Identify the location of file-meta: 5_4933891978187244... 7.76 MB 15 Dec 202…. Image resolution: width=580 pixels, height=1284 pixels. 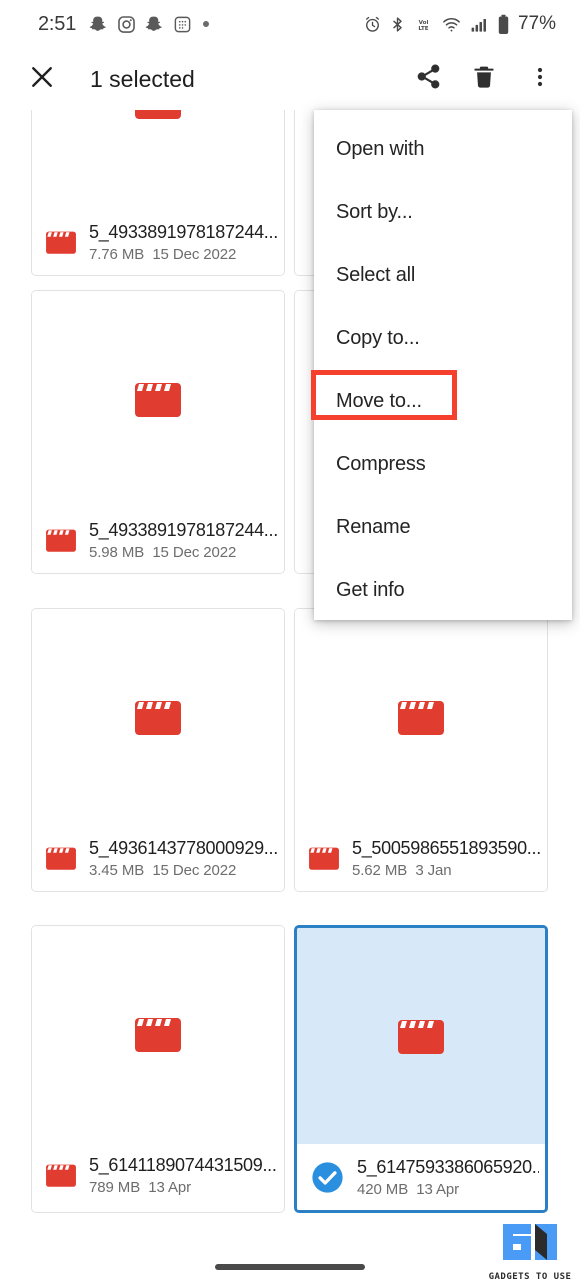
(183, 242).